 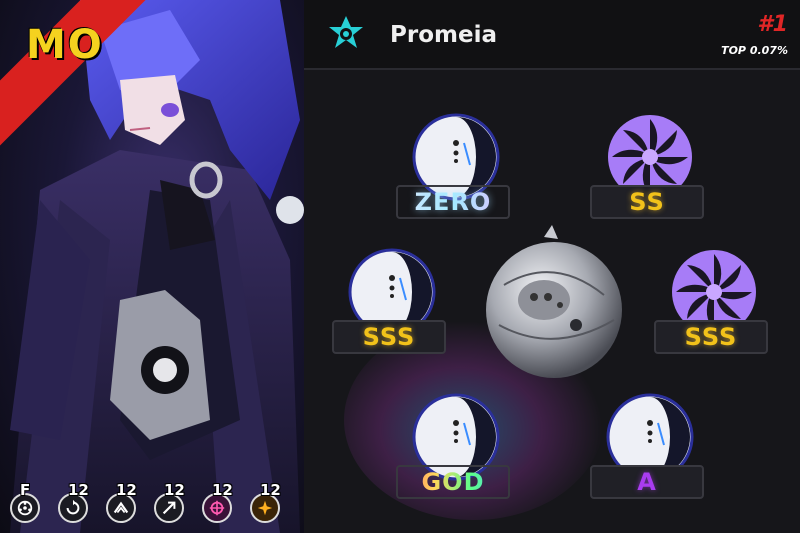 I want to click on weapon-name: Promeia, so click(x=443, y=35).